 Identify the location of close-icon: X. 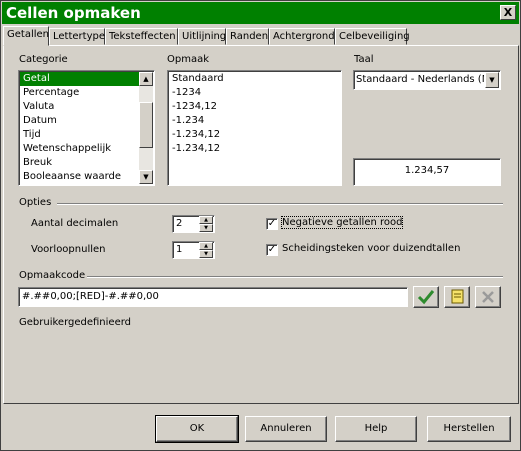
(508, 12).